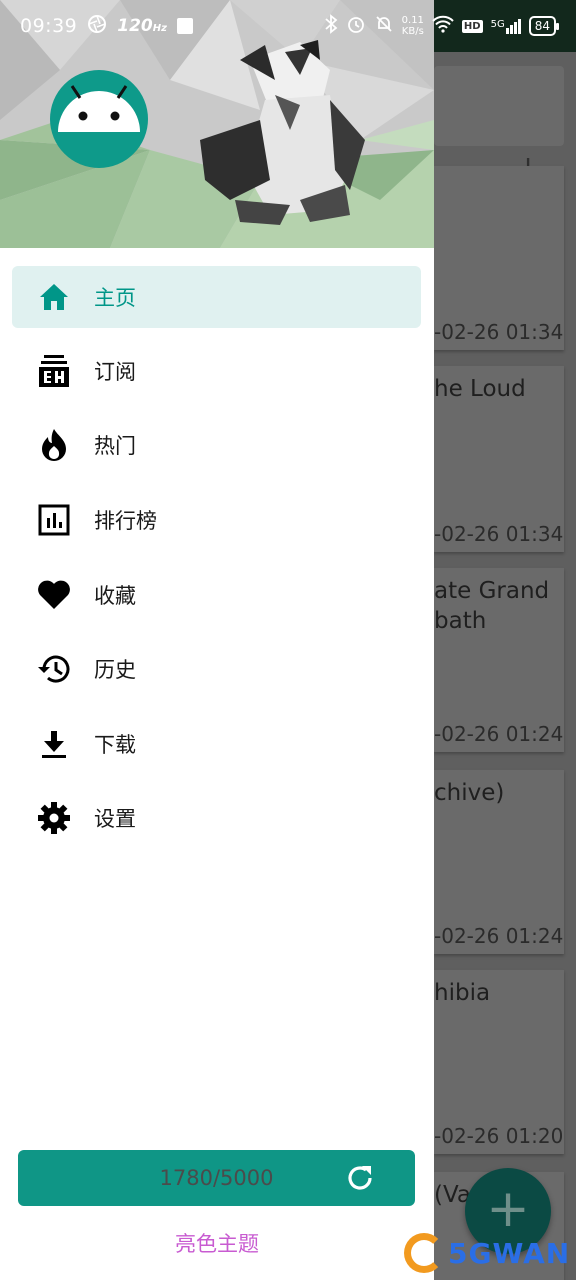  I want to click on status-bar: 09:39 120Hz 0.11 KB/s HD 5G 84, so click(288, 26).